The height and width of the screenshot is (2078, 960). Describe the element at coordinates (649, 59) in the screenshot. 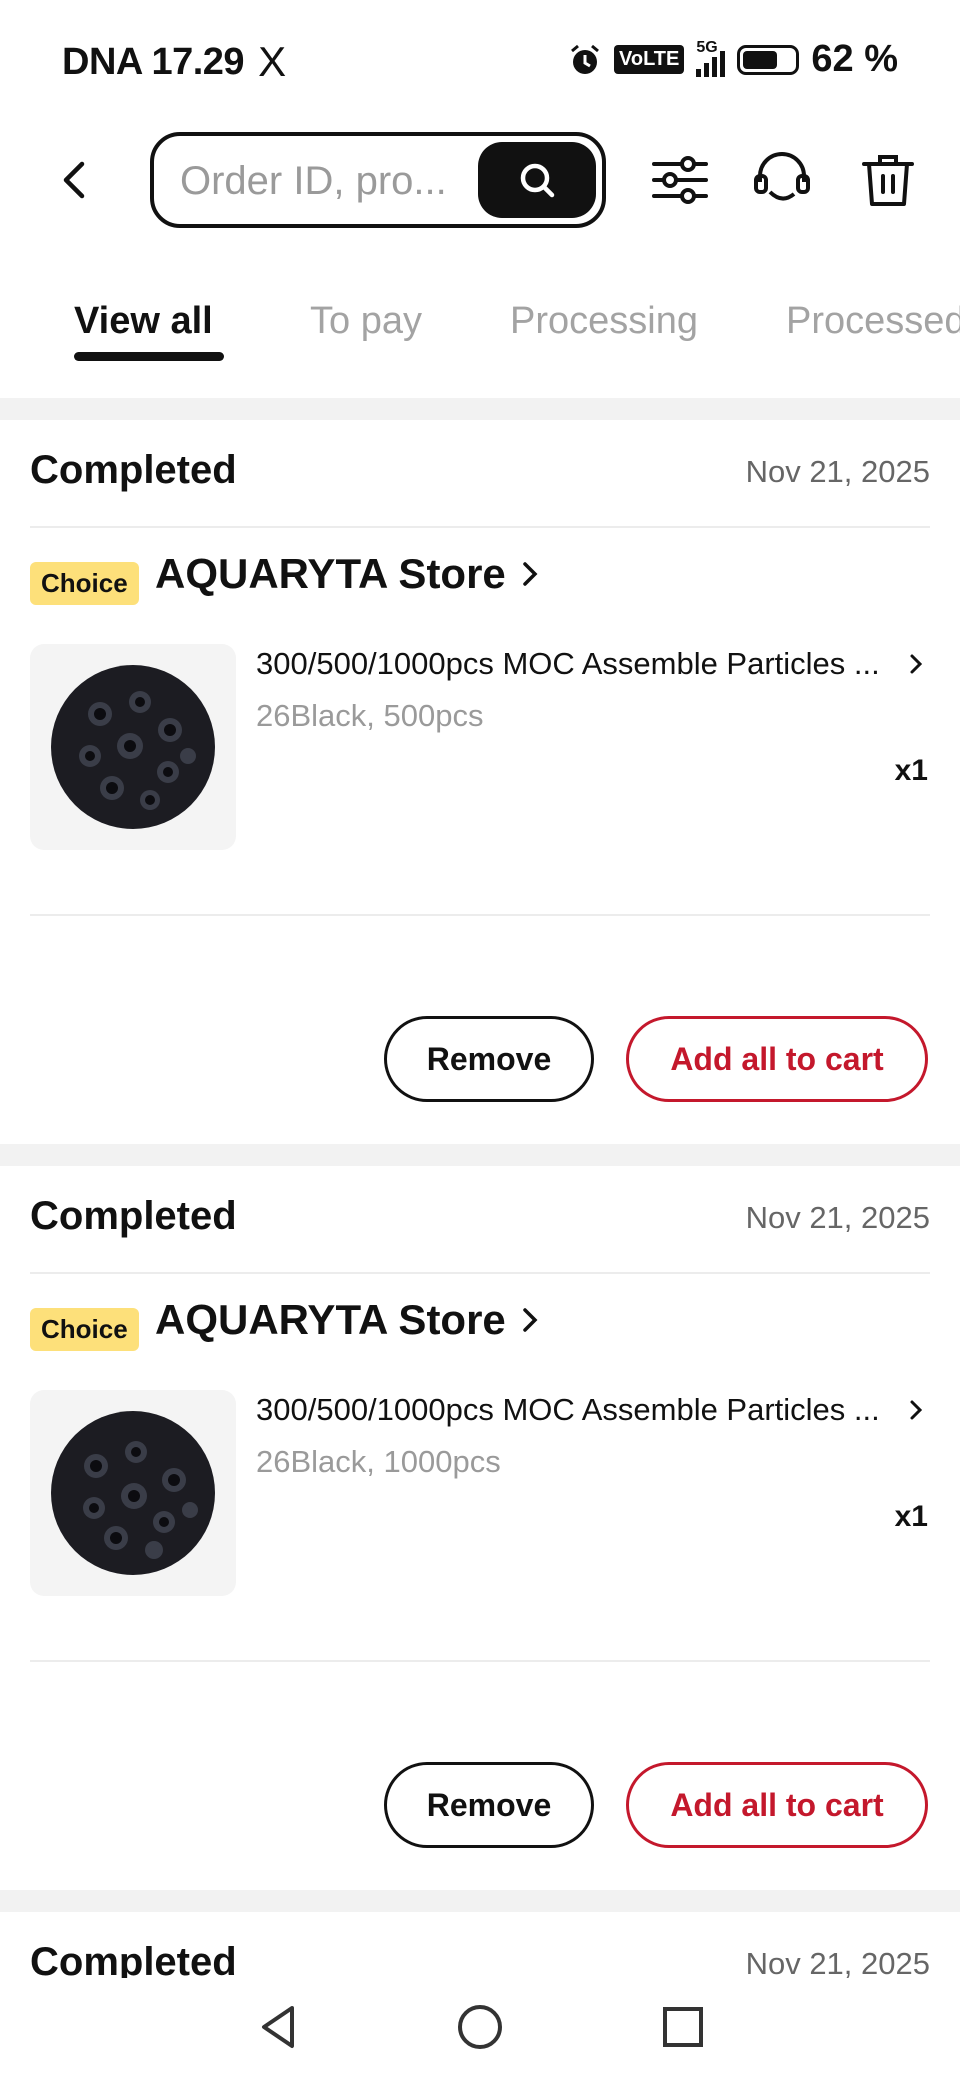

I see `volte-badge: VoLTE` at that location.